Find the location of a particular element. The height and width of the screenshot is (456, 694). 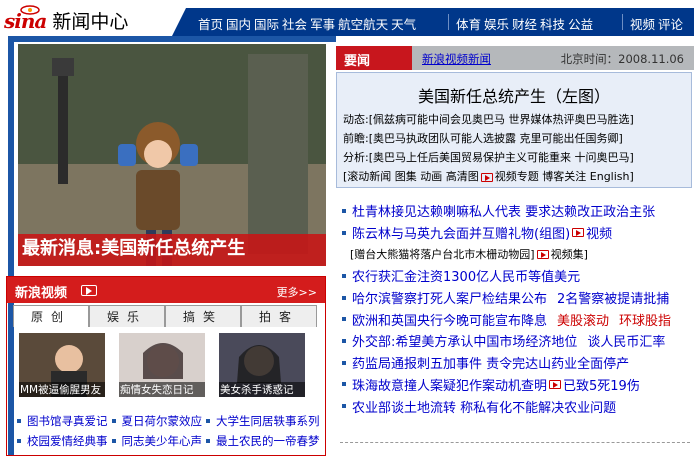

list-item: 哈尔滨警察打死人案尸检结果公布 2名警察被提请批捕 is located at coordinates (517, 298).